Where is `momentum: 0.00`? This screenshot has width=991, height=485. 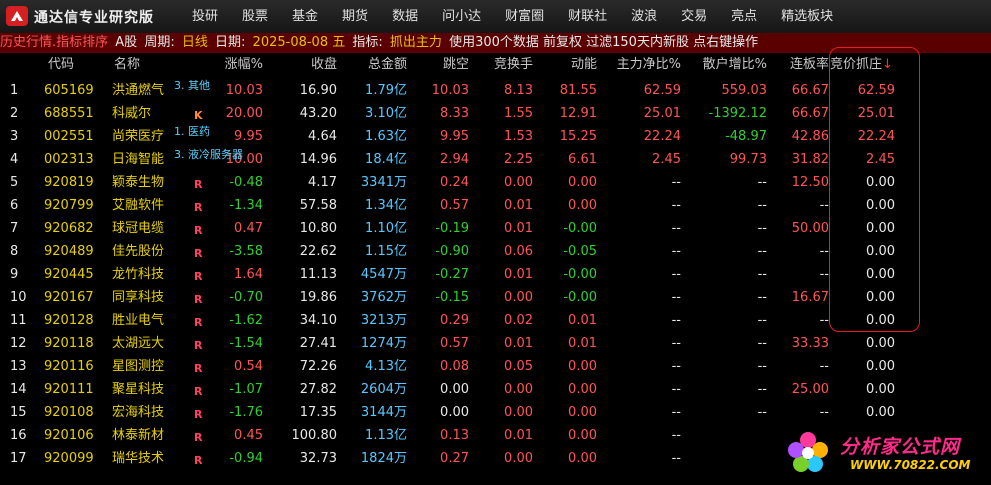 momentum: 0.00 is located at coordinates (582, 389).